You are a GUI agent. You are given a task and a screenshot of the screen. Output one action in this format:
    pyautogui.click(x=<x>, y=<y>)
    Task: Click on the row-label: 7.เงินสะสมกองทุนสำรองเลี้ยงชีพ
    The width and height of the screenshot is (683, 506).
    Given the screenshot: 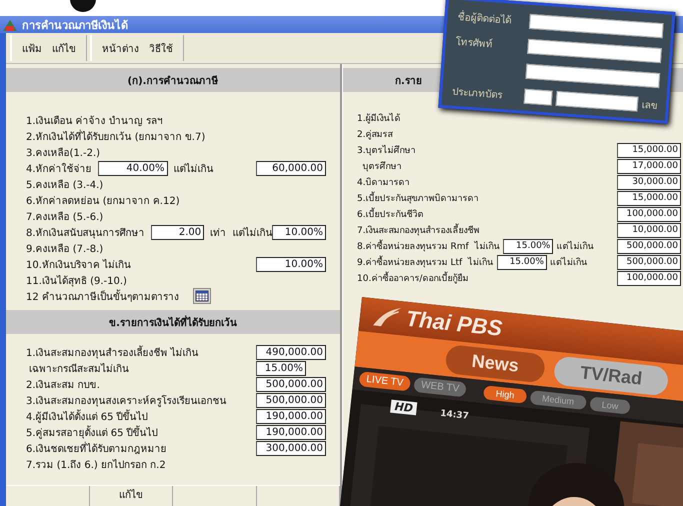 What is the action you would take?
    pyautogui.click(x=418, y=230)
    